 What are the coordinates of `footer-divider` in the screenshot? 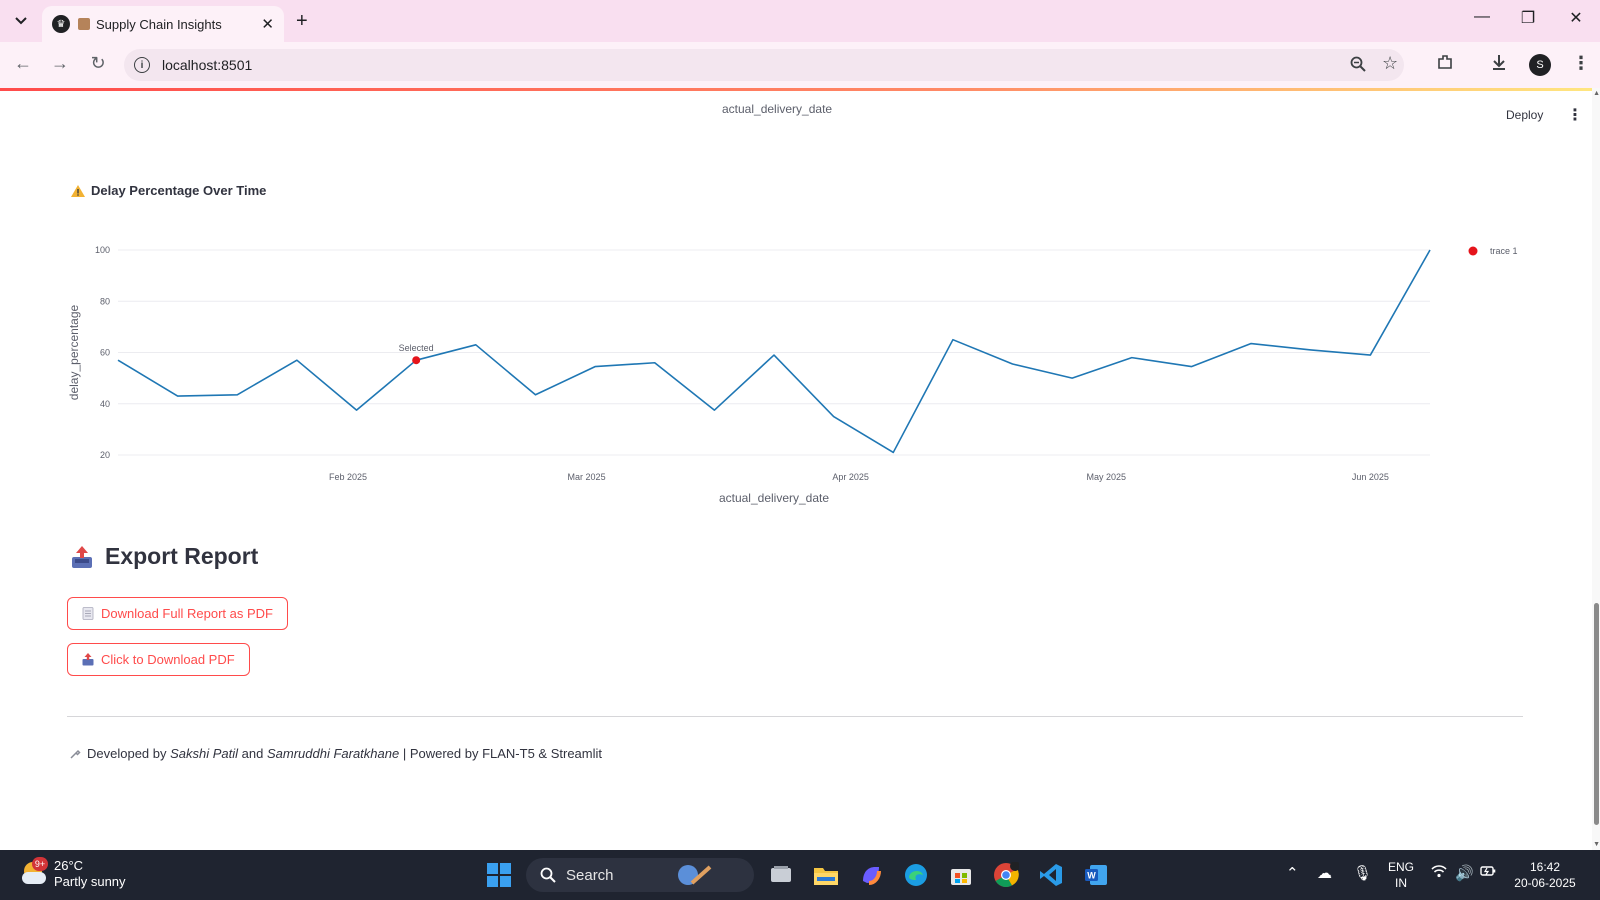 It's located at (795, 716).